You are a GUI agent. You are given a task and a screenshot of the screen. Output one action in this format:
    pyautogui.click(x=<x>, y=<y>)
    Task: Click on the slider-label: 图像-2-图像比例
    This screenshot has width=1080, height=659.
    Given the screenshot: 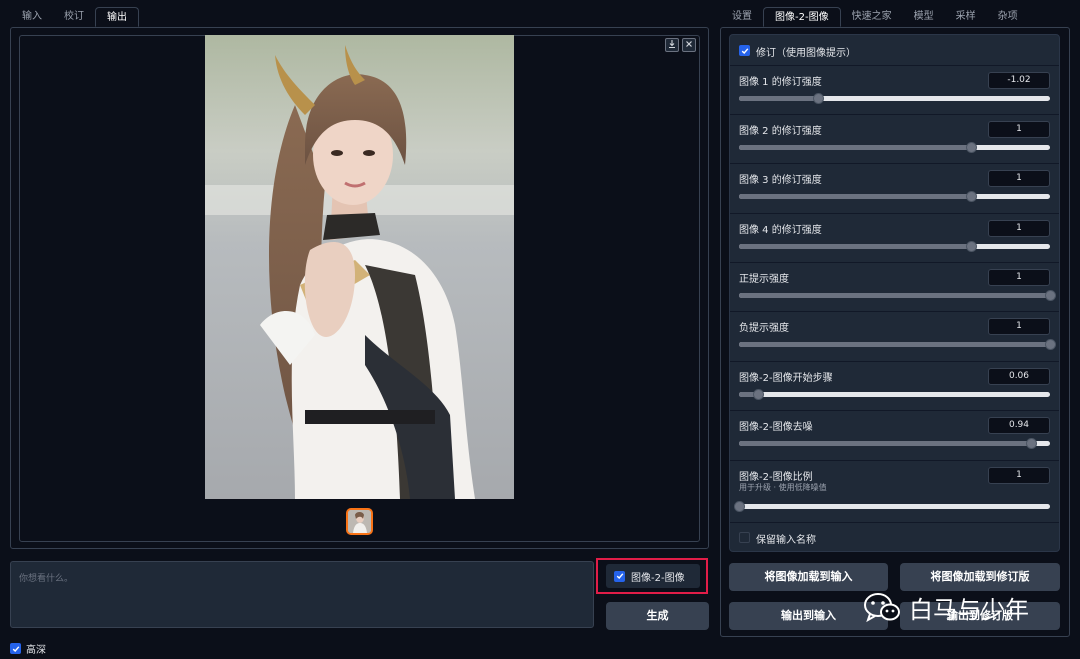 What is the action you would take?
    pyautogui.click(x=776, y=477)
    